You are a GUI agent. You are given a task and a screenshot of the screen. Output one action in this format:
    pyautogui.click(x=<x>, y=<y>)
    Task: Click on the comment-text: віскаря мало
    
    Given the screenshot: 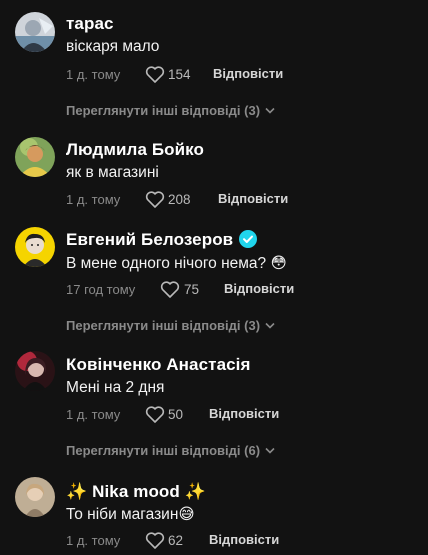 What is the action you would take?
    pyautogui.click(x=113, y=46)
    